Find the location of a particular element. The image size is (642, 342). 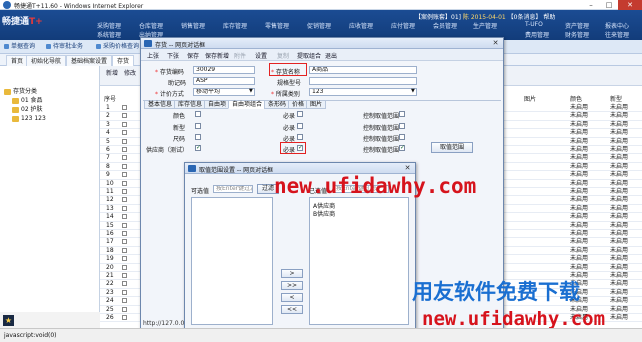

user-bar: 【案例账套】01] 陈 2015-04-01 【0条消息】 帮助 is located at coordinates (485, 16).